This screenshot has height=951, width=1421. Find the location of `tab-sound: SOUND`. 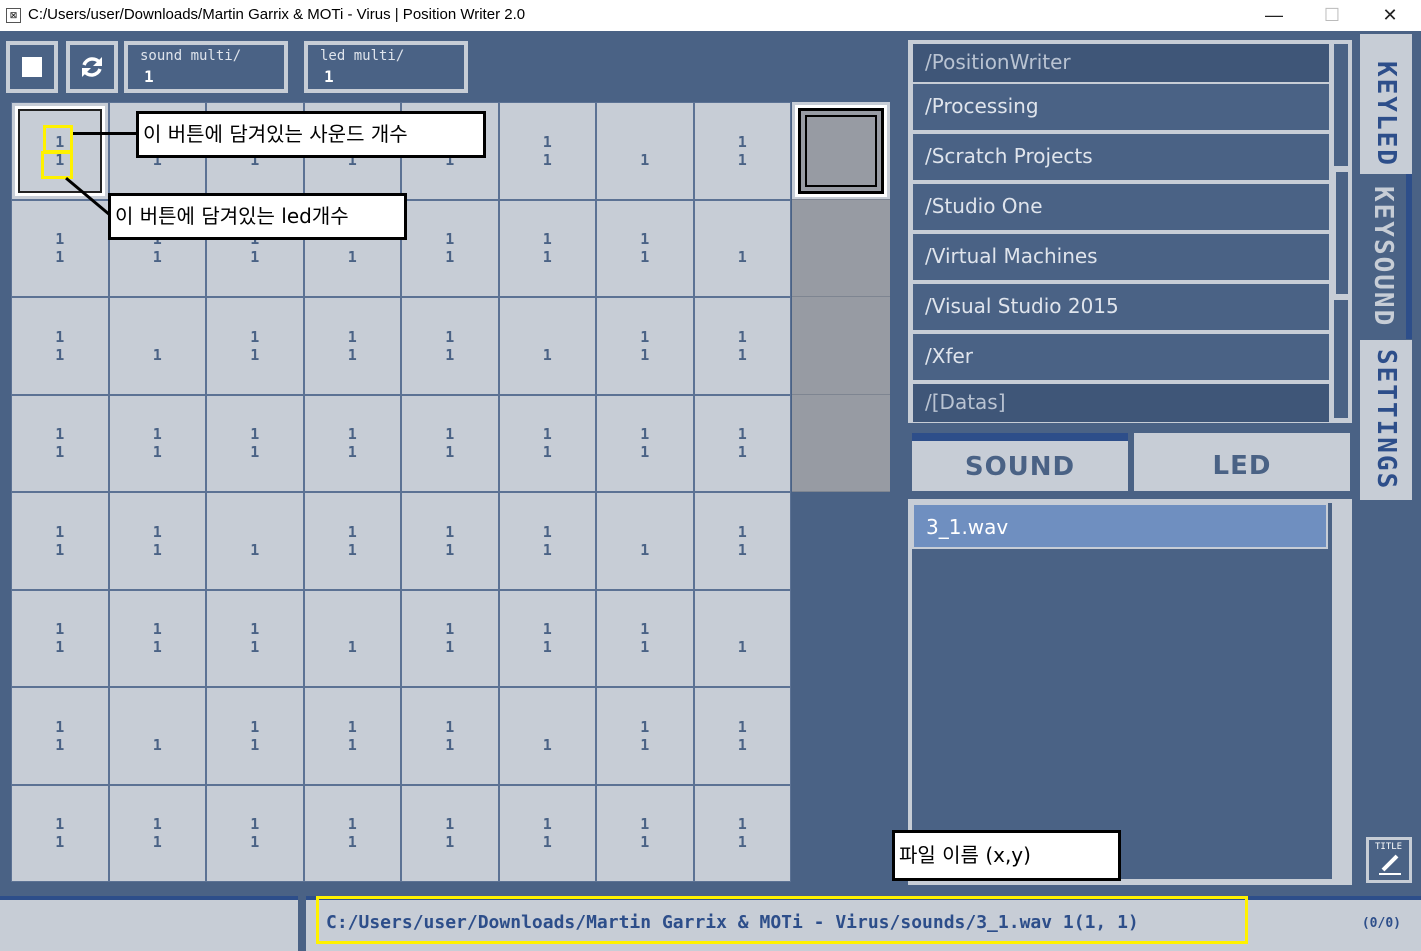

tab-sound: SOUND is located at coordinates (1020, 462).